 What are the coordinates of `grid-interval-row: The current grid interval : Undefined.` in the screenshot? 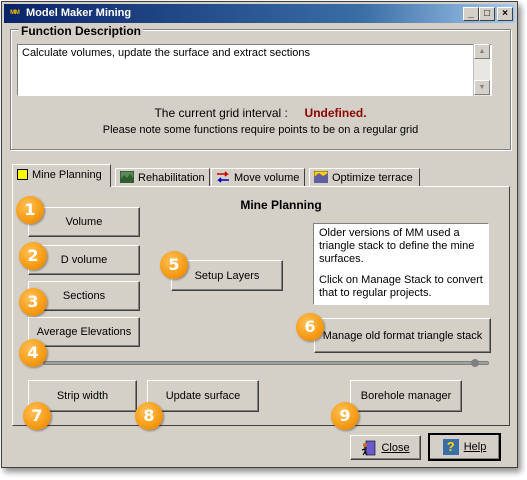 It's located at (260, 113).